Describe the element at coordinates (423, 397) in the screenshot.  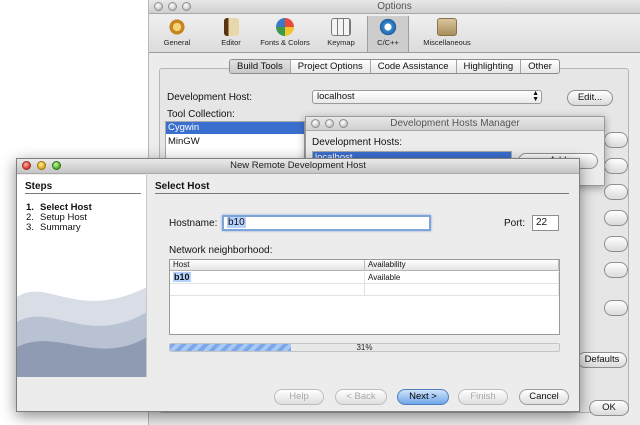
I see `next-button: Next >` at that location.